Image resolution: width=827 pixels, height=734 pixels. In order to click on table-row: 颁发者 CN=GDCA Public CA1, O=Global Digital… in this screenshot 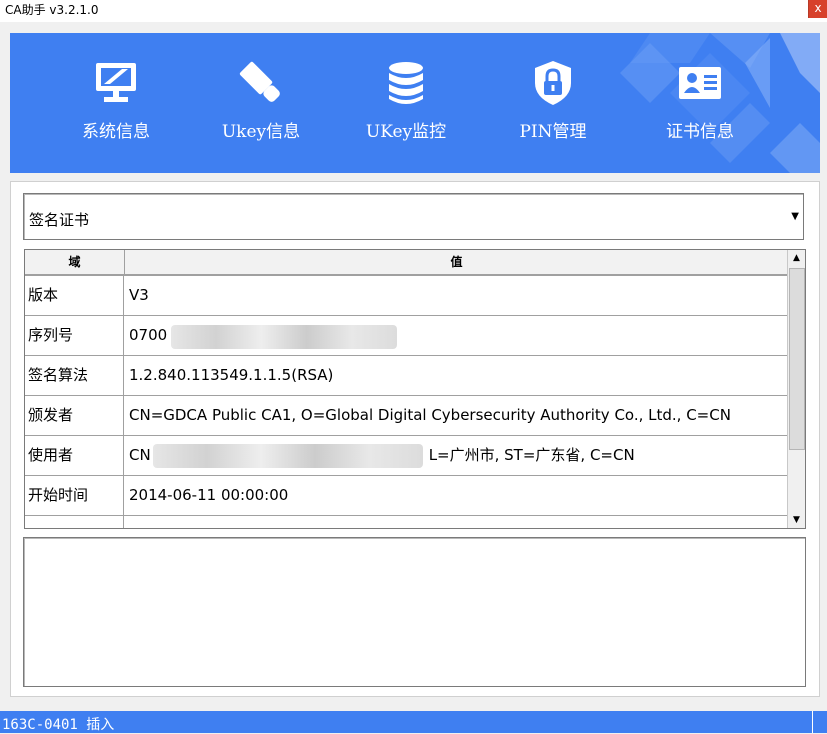, I will do `click(406, 416)`.